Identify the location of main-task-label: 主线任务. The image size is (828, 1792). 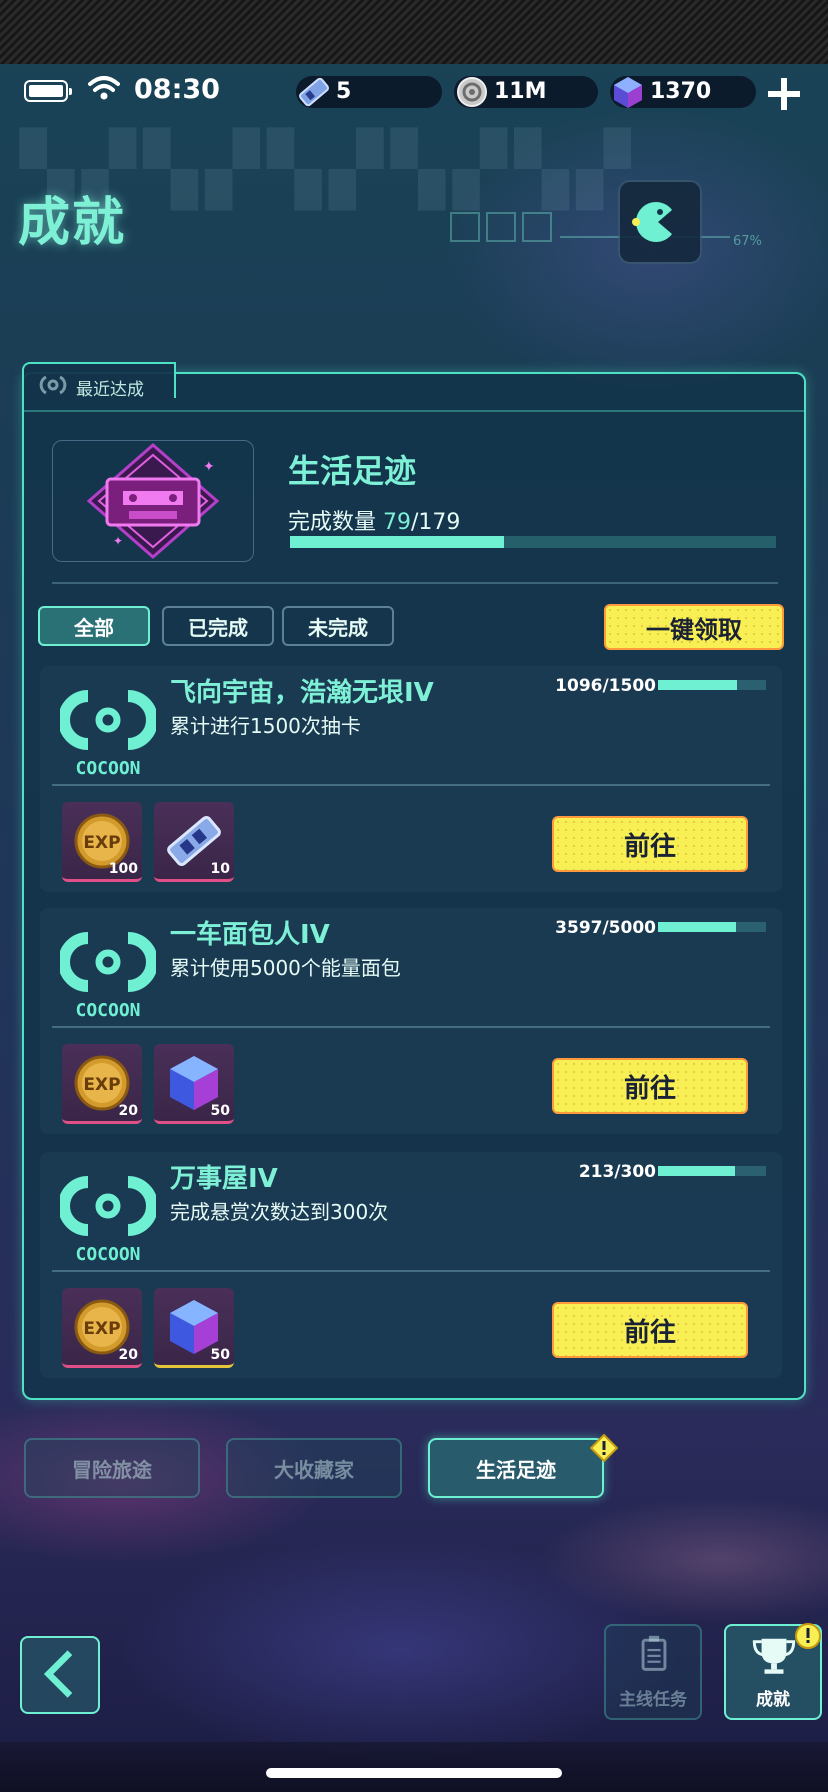
(653, 1700).